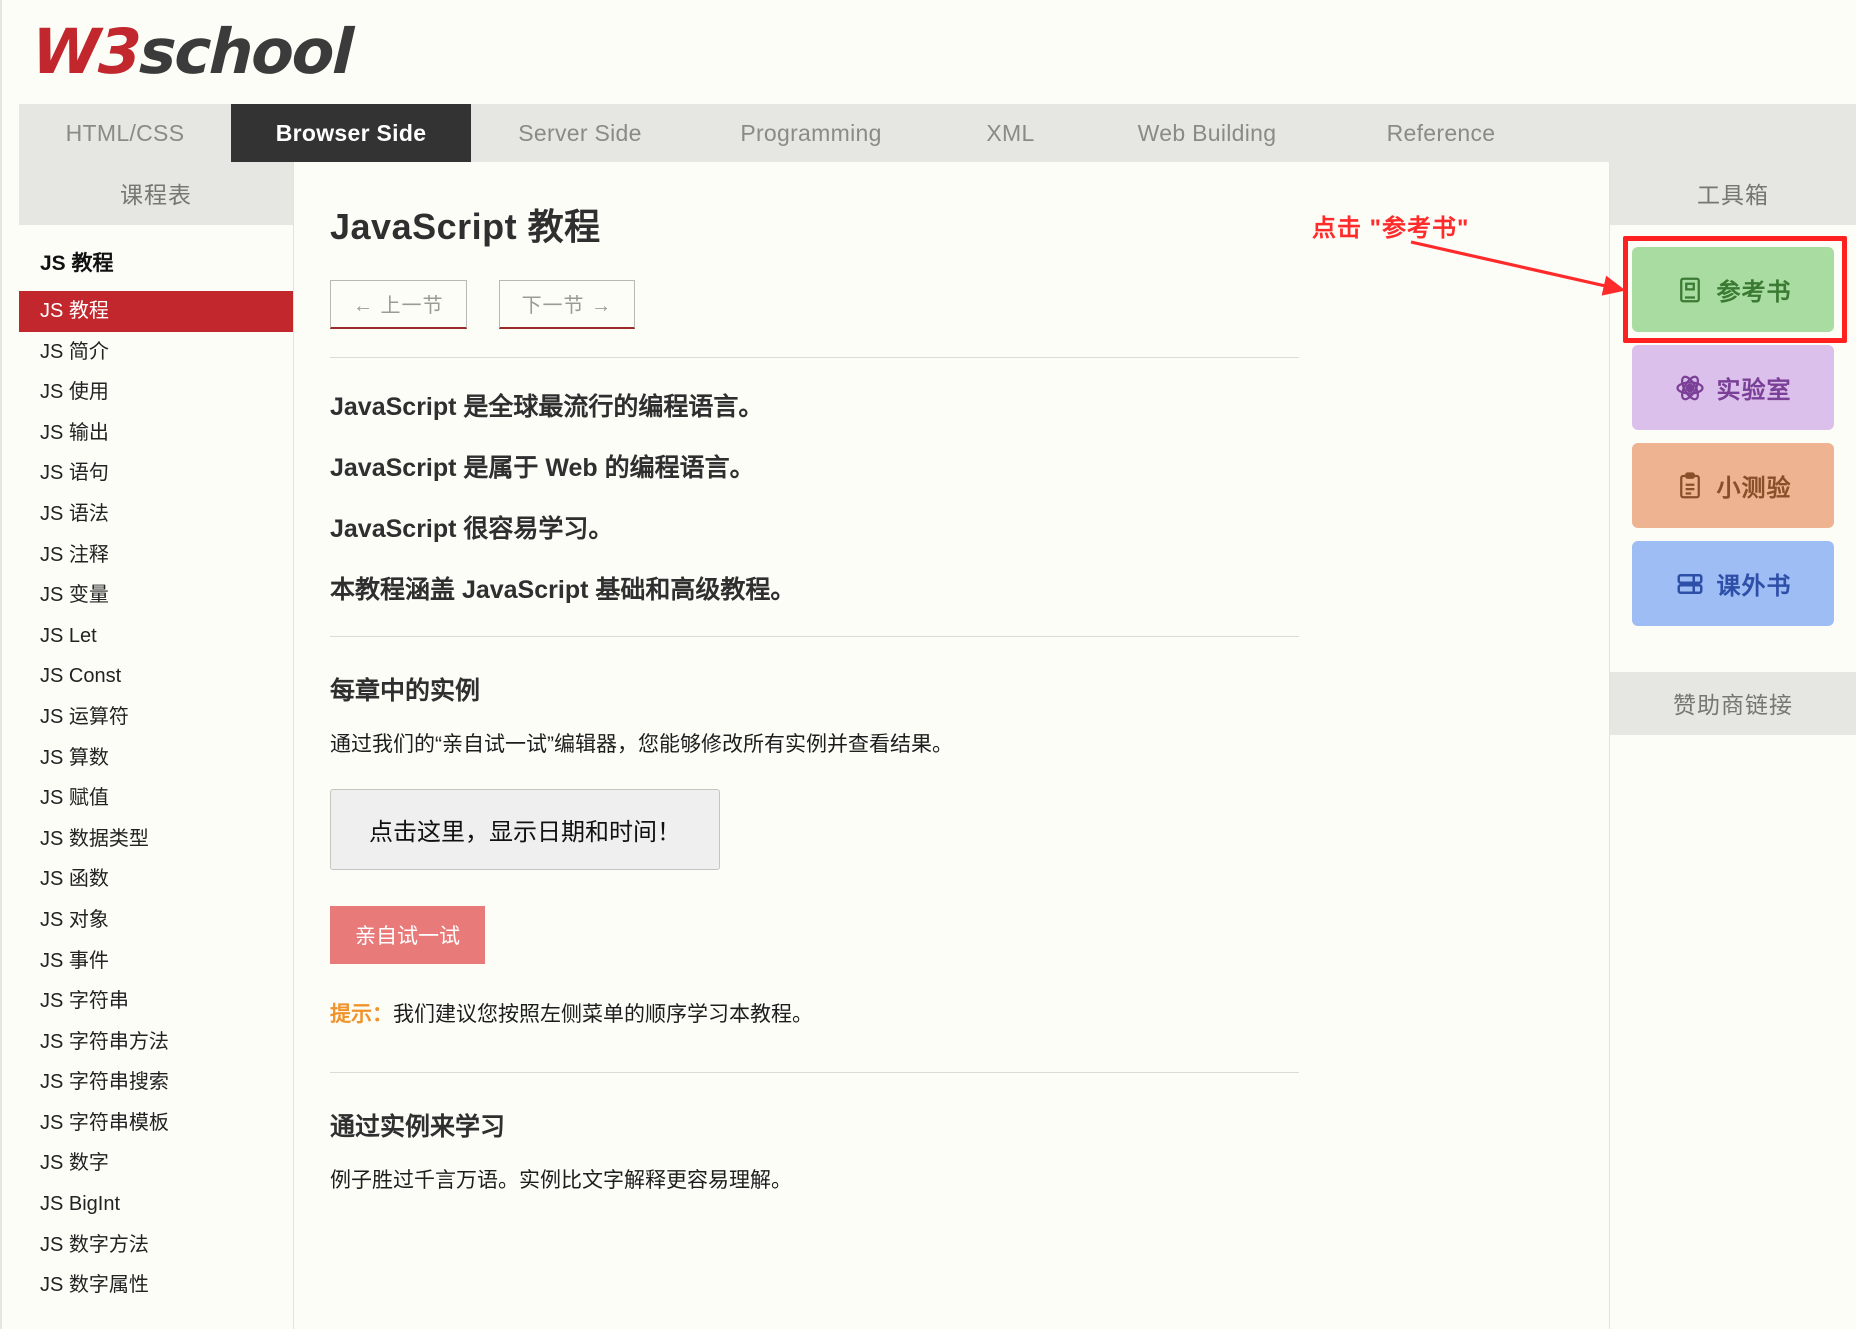 This screenshot has height=1329, width=1856. I want to click on sidebar-item-js-datatype: JS 数据类型, so click(156, 839).